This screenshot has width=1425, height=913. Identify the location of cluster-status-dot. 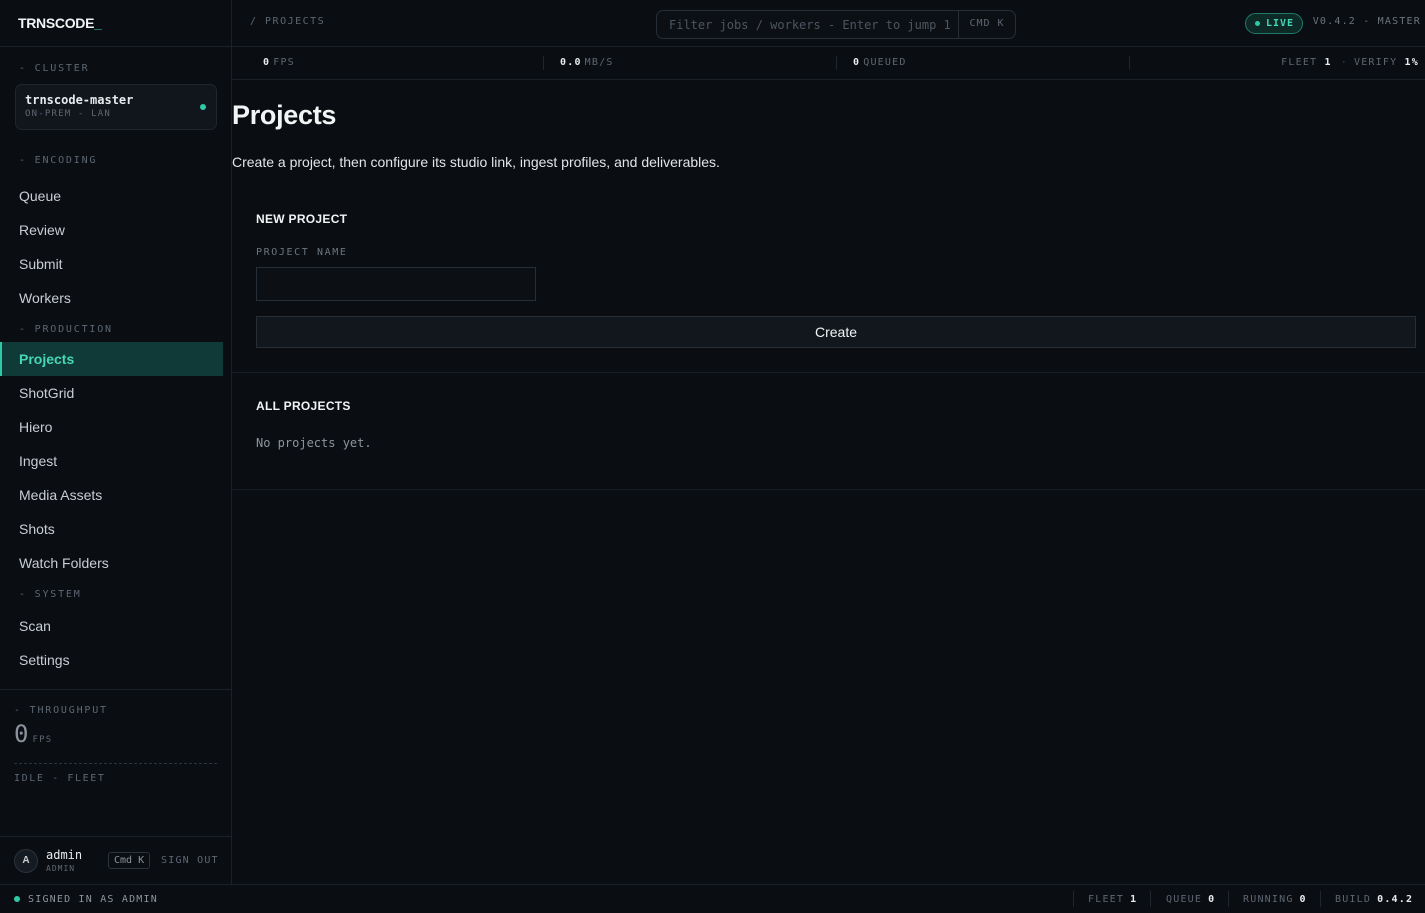
(203, 107).